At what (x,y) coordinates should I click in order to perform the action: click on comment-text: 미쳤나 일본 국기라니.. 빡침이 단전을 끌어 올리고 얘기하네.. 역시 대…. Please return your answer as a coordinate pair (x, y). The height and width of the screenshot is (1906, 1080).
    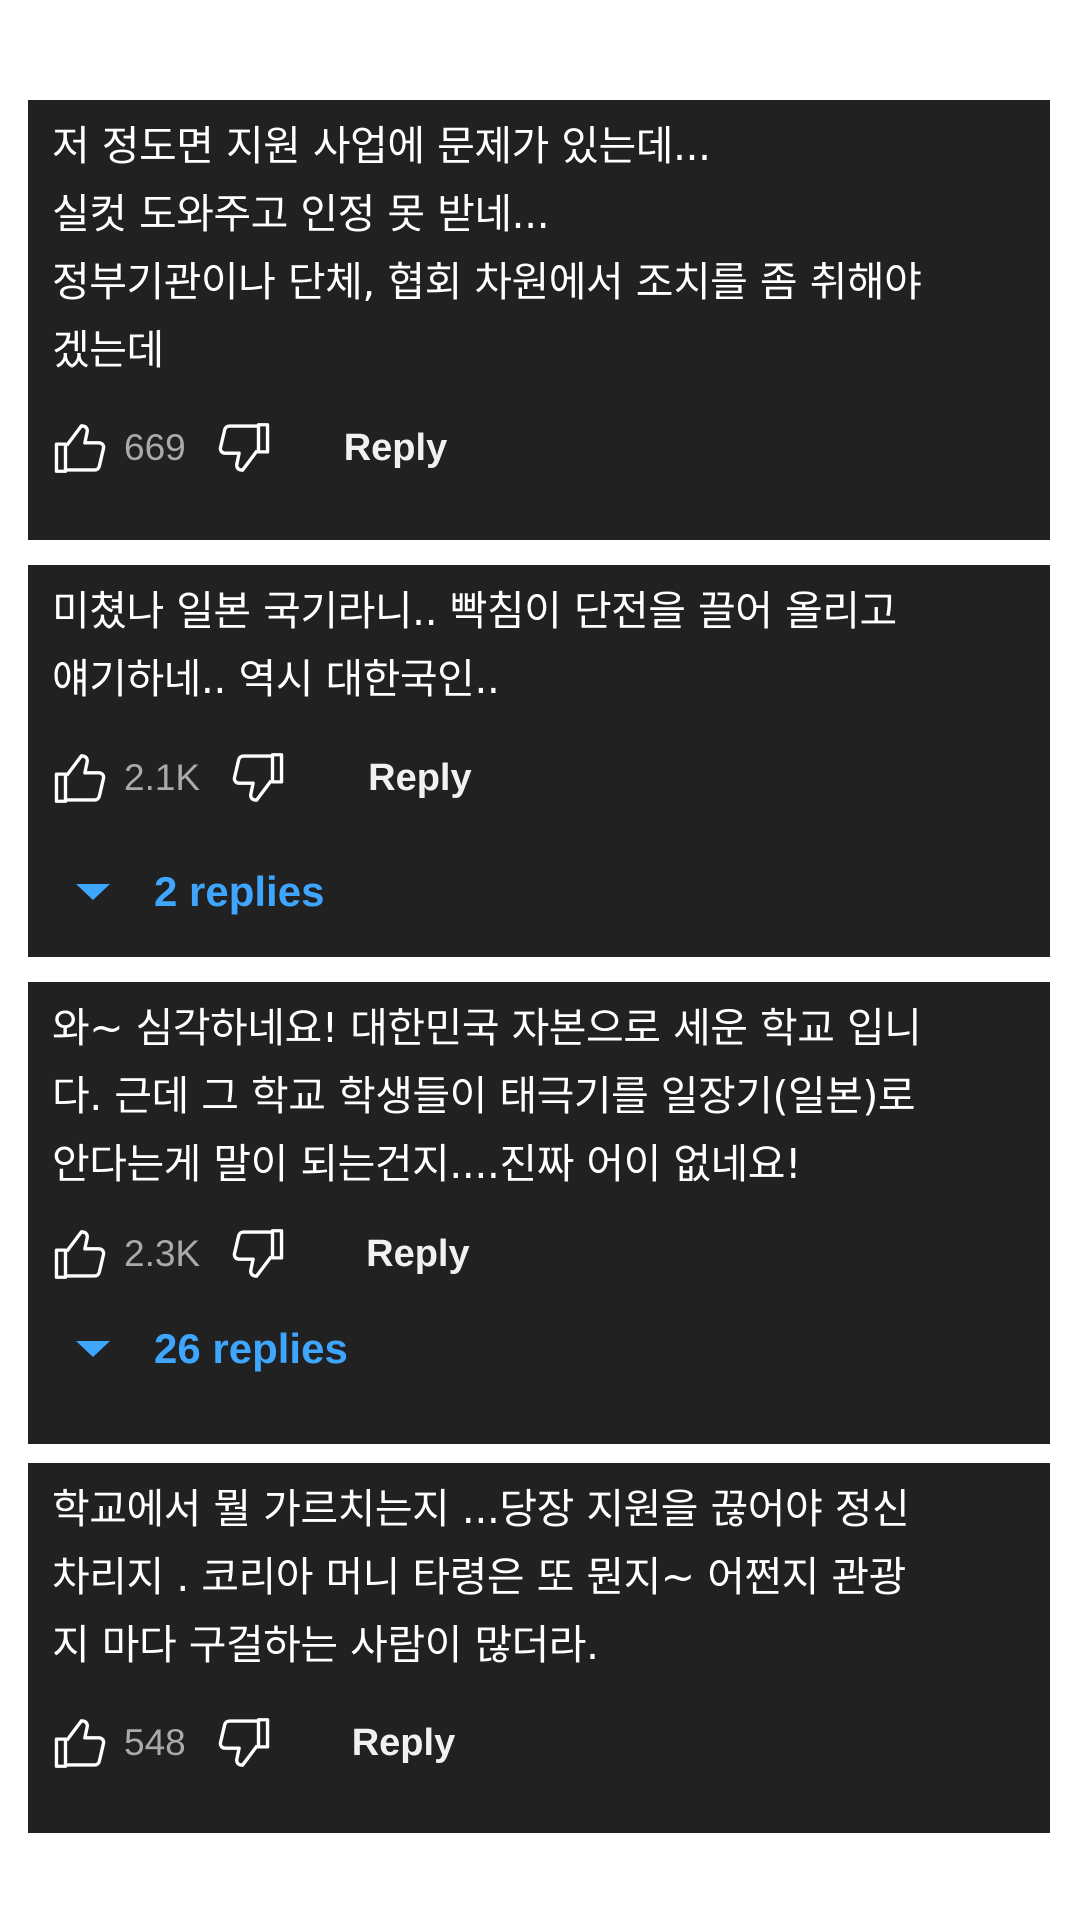
    Looking at the image, I should click on (474, 645).